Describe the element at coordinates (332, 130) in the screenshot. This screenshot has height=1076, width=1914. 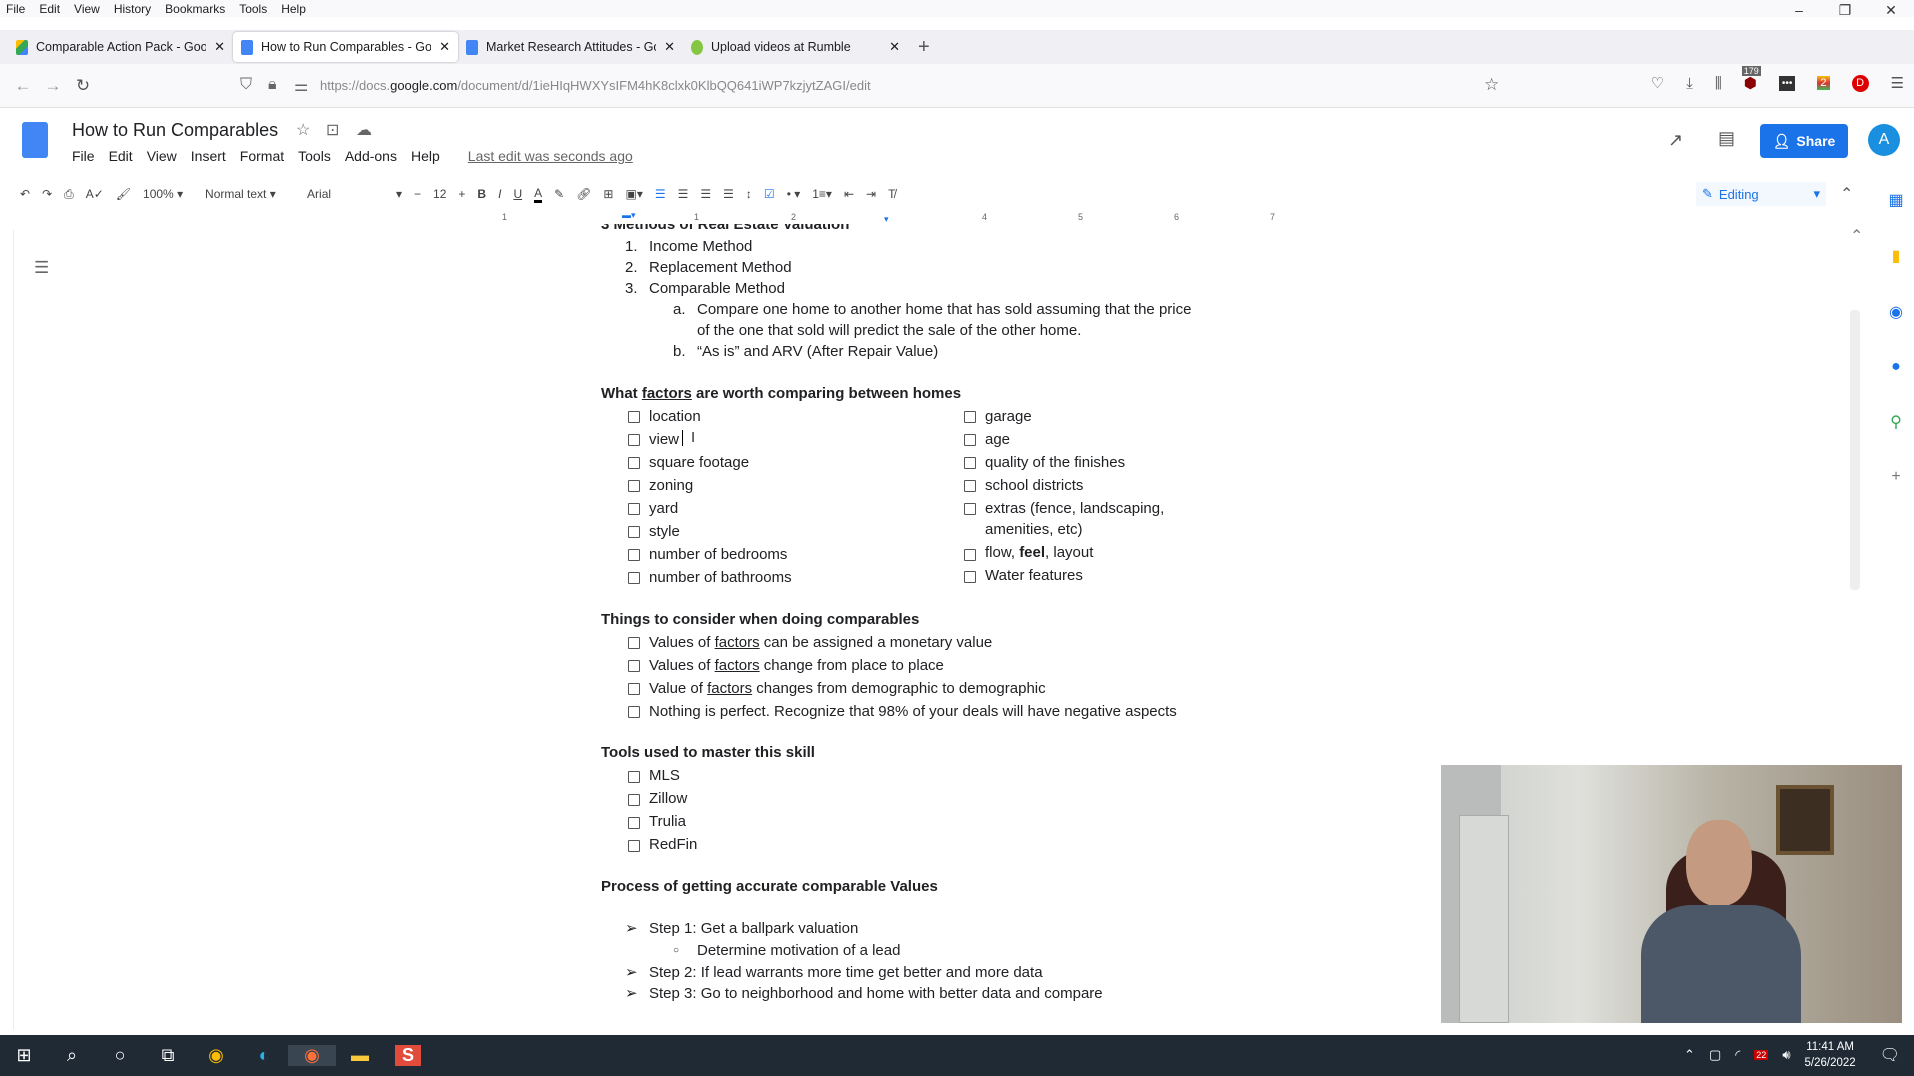
I see `move-folder-icon: ⊡` at that location.